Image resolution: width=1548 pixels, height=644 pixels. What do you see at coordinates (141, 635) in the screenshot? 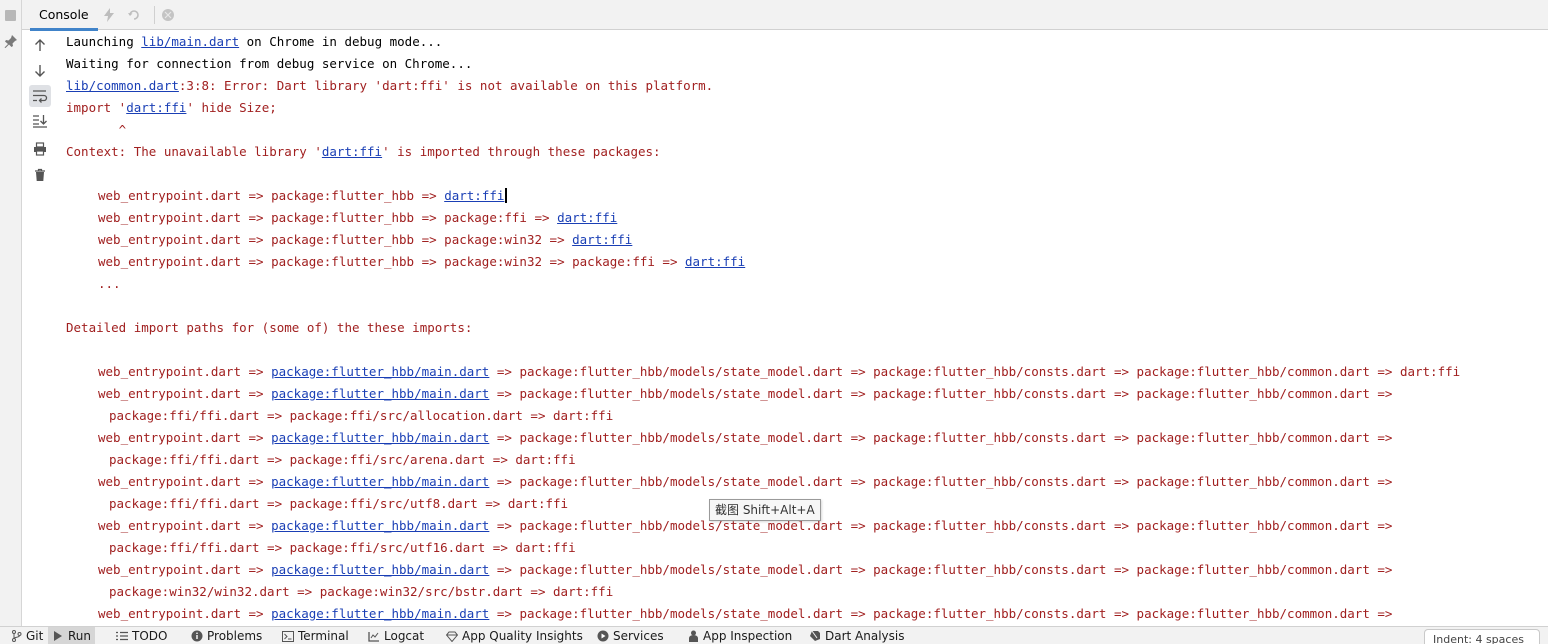
I see `tool-window-todo: TODO` at bounding box center [141, 635].